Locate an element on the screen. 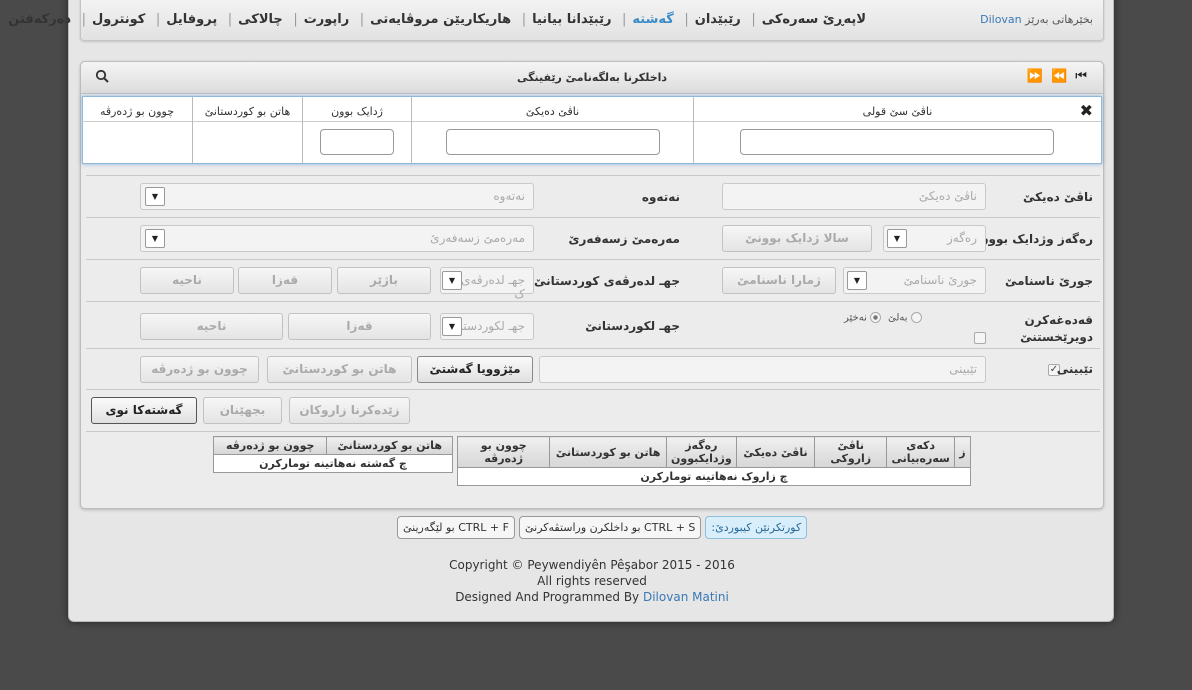 The width and height of the screenshot is (1192, 690). abroad-district-input: قەزا is located at coordinates (285, 280).